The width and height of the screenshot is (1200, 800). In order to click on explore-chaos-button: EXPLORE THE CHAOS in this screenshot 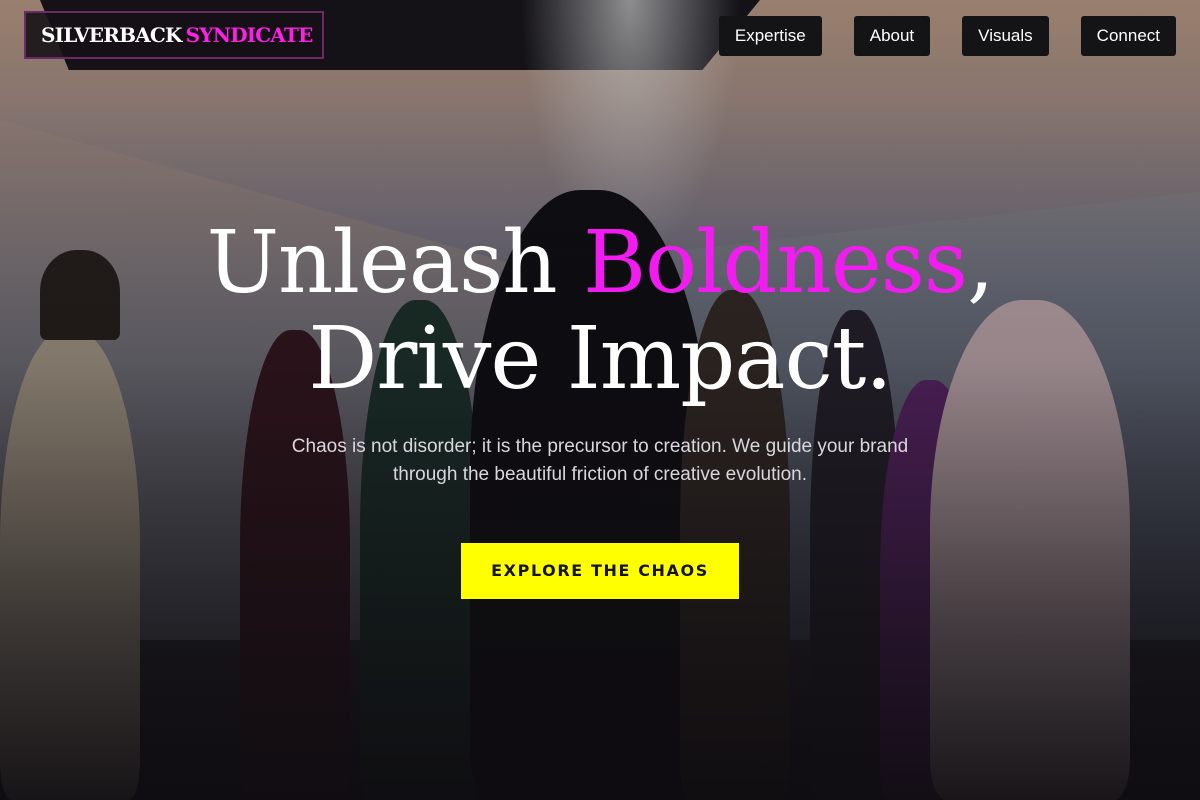, I will do `click(600, 571)`.